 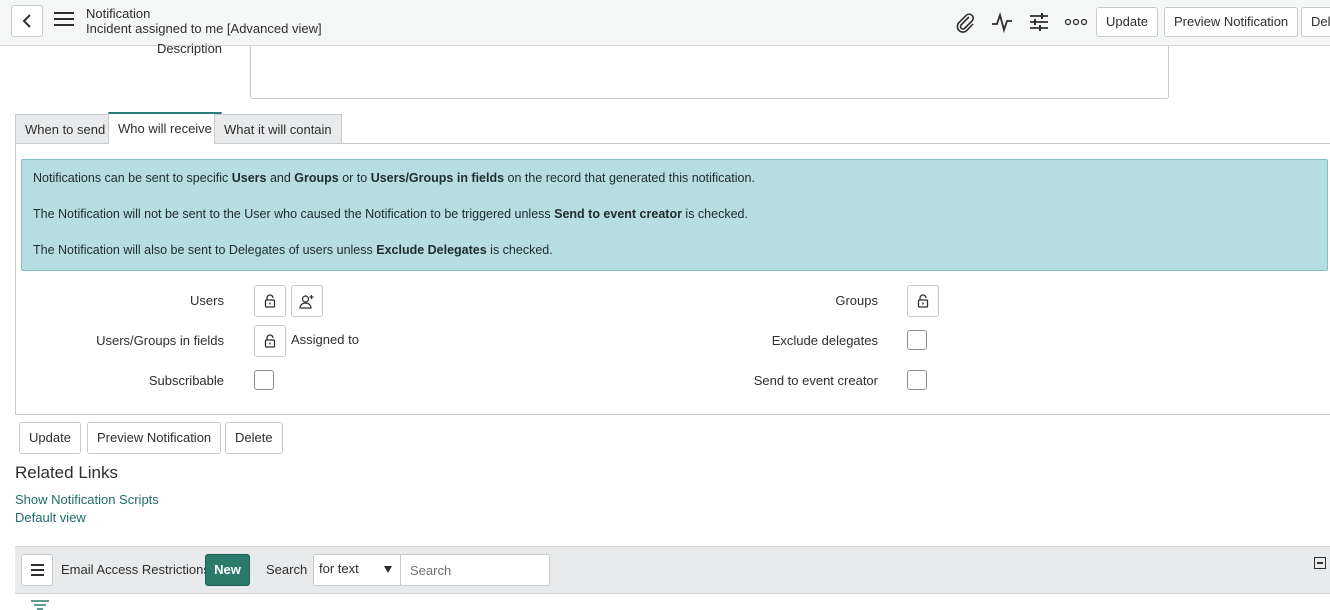 What do you see at coordinates (37, 570) in the screenshot?
I see `related-list-menu-button` at bounding box center [37, 570].